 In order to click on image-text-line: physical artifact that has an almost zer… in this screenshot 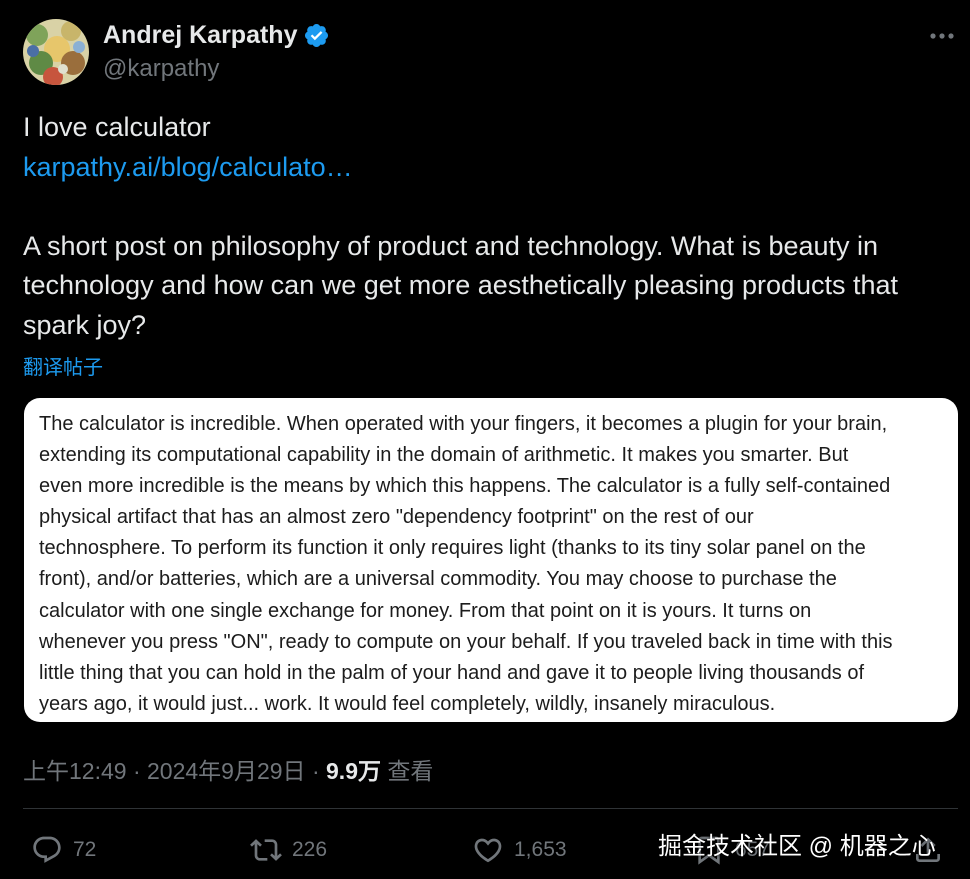, I will do `click(396, 517)`.